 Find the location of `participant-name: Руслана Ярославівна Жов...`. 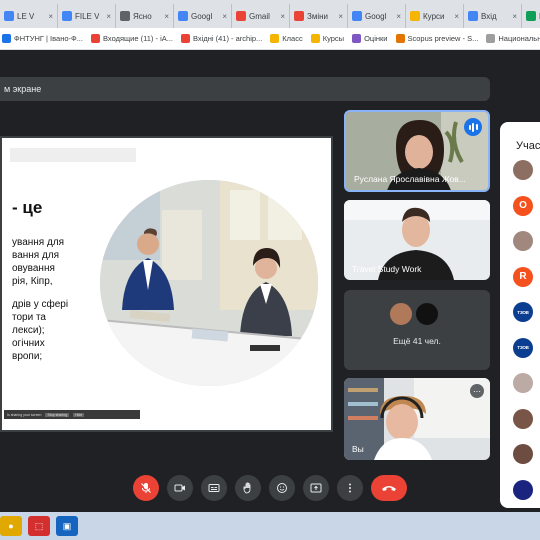

participant-name: Руслана Ярославівна Жов... is located at coordinates (410, 179).